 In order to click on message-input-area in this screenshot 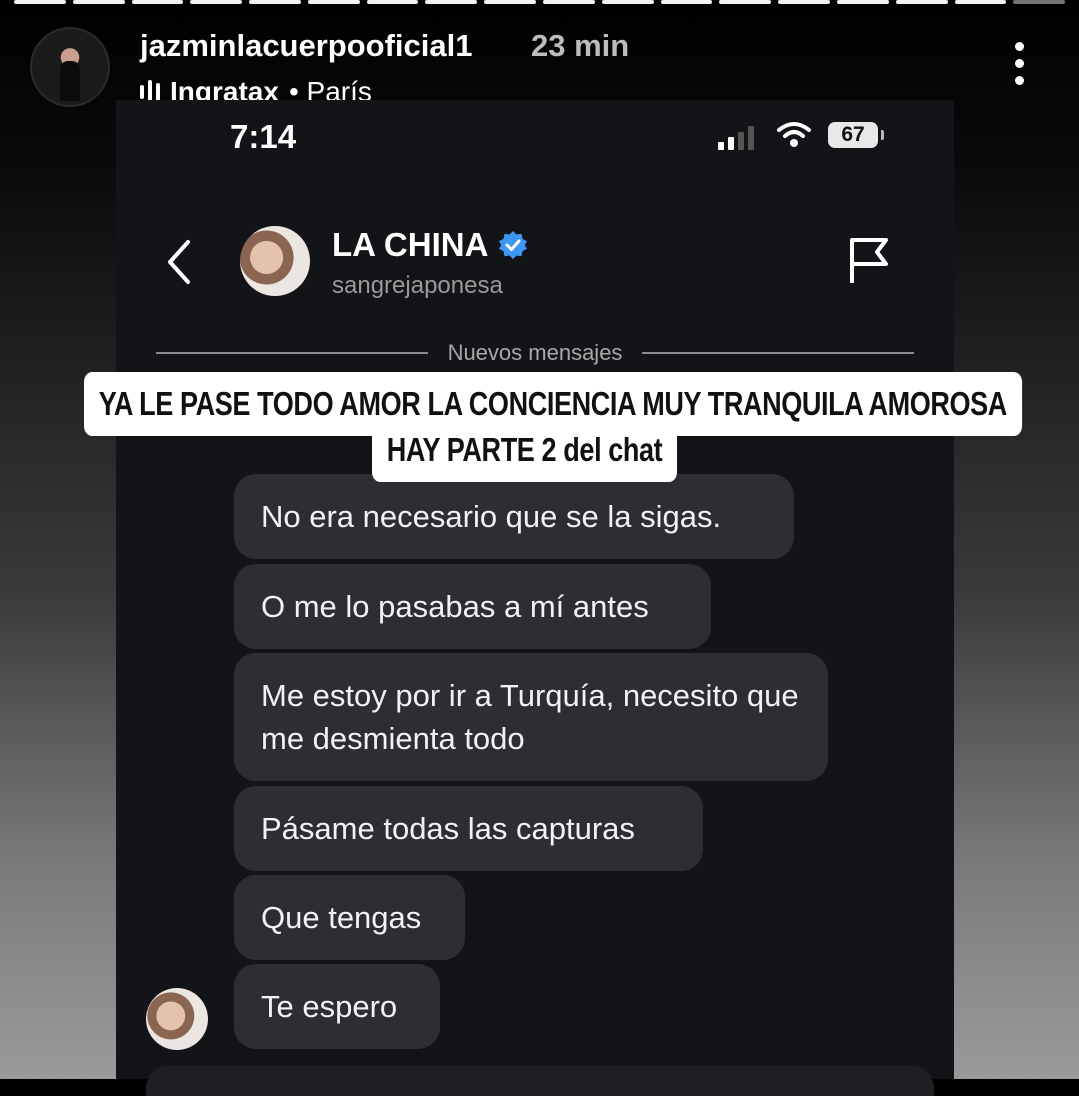, I will do `click(540, 1081)`.